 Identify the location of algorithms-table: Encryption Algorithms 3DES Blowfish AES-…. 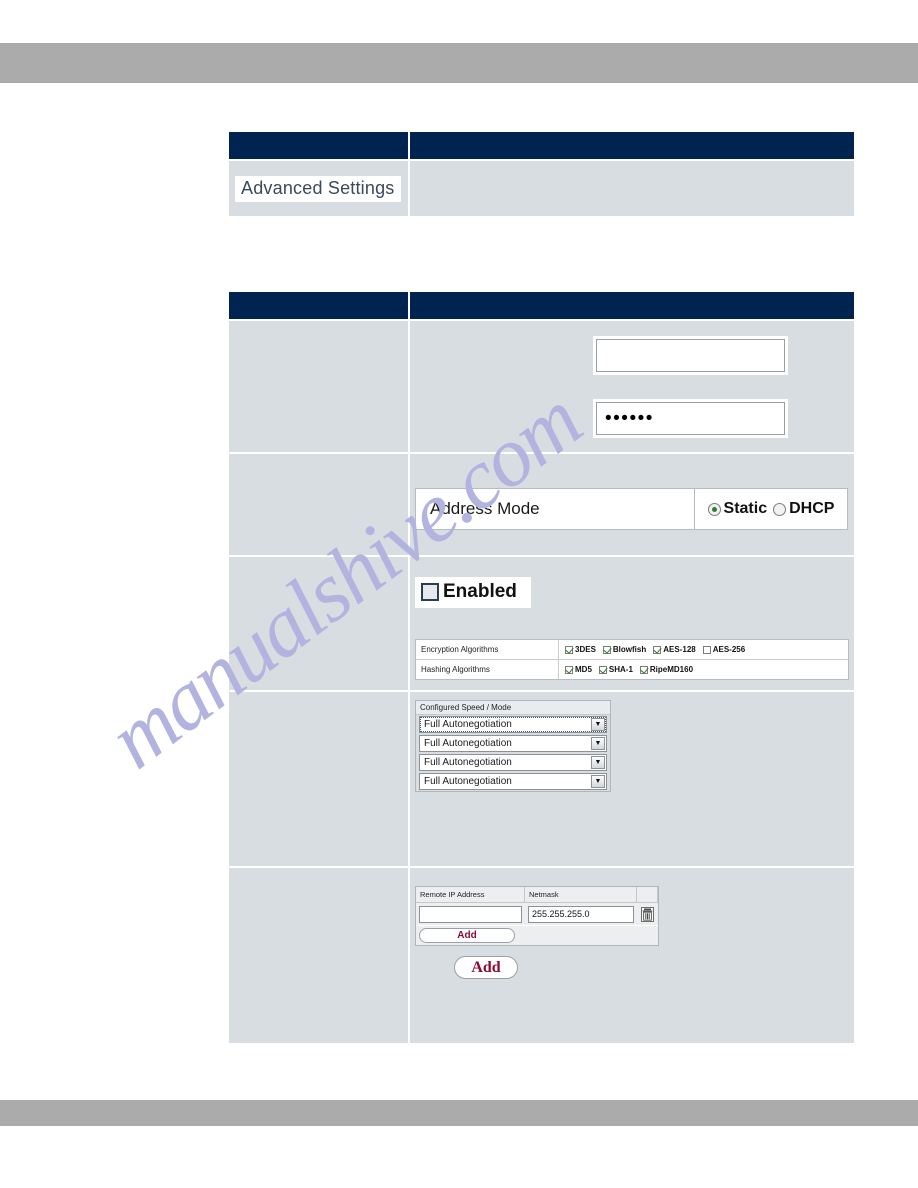
(632, 659).